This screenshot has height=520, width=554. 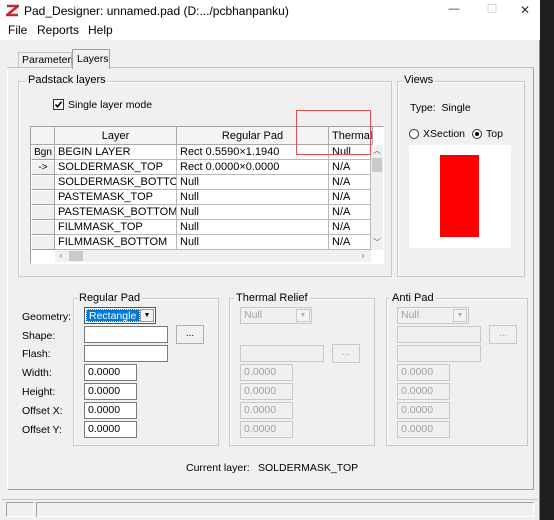 I want to click on table-cell-layer: SOLDERMASK_TOP, so click(x=116, y=167).